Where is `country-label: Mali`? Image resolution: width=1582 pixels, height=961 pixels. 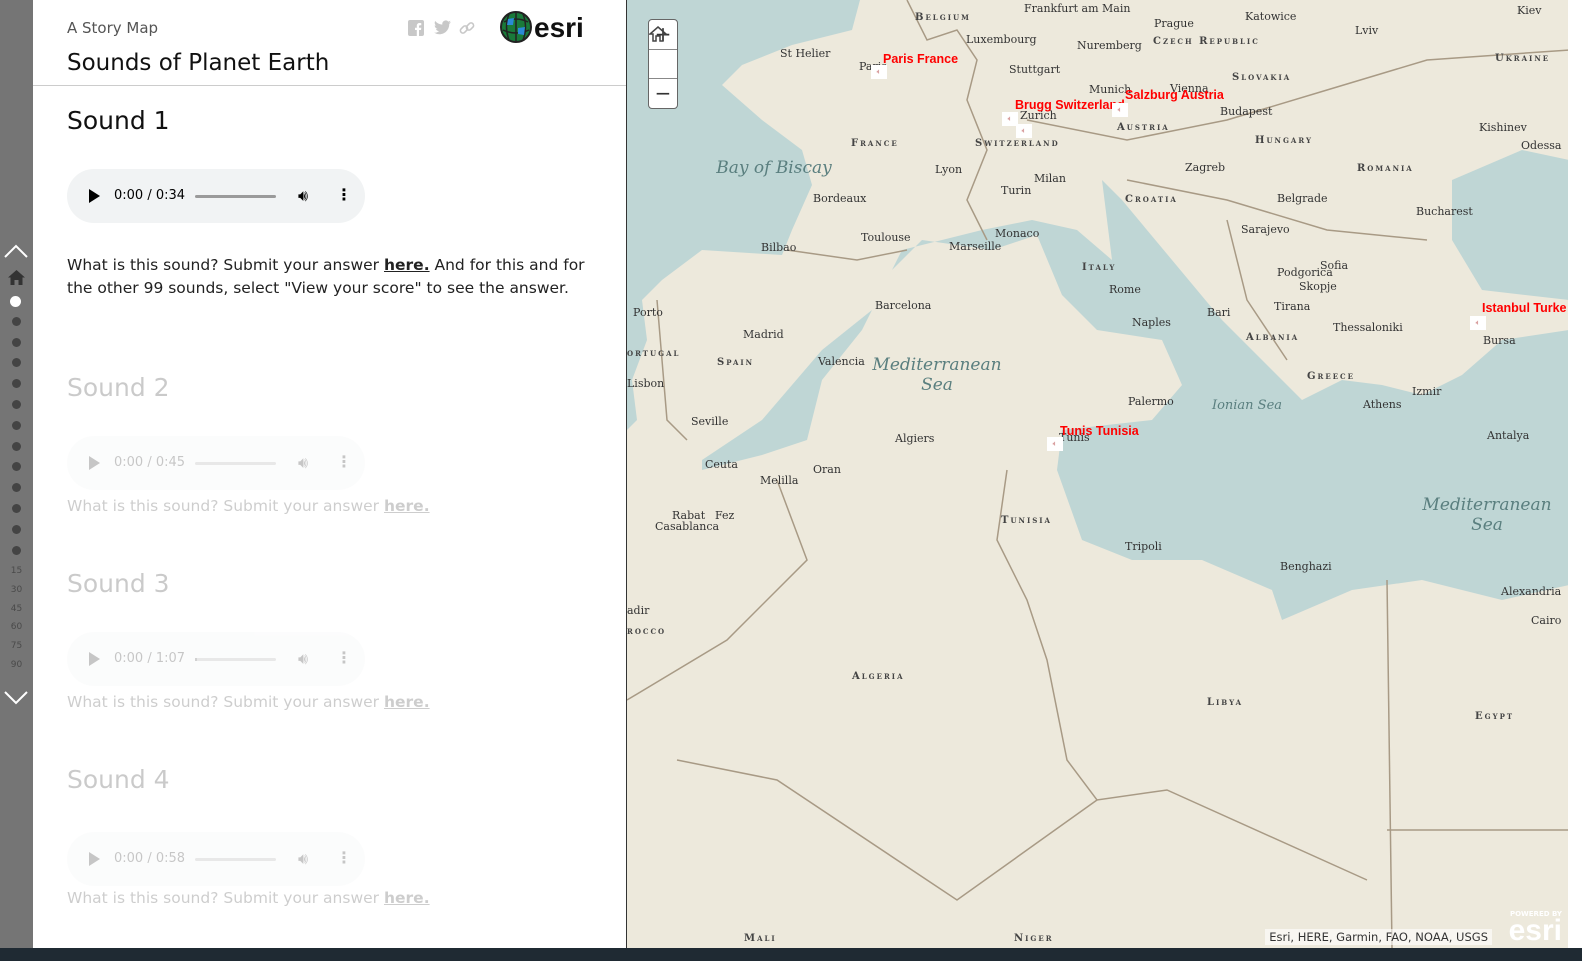 country-label: Mali is located at coordinates (760, 938).